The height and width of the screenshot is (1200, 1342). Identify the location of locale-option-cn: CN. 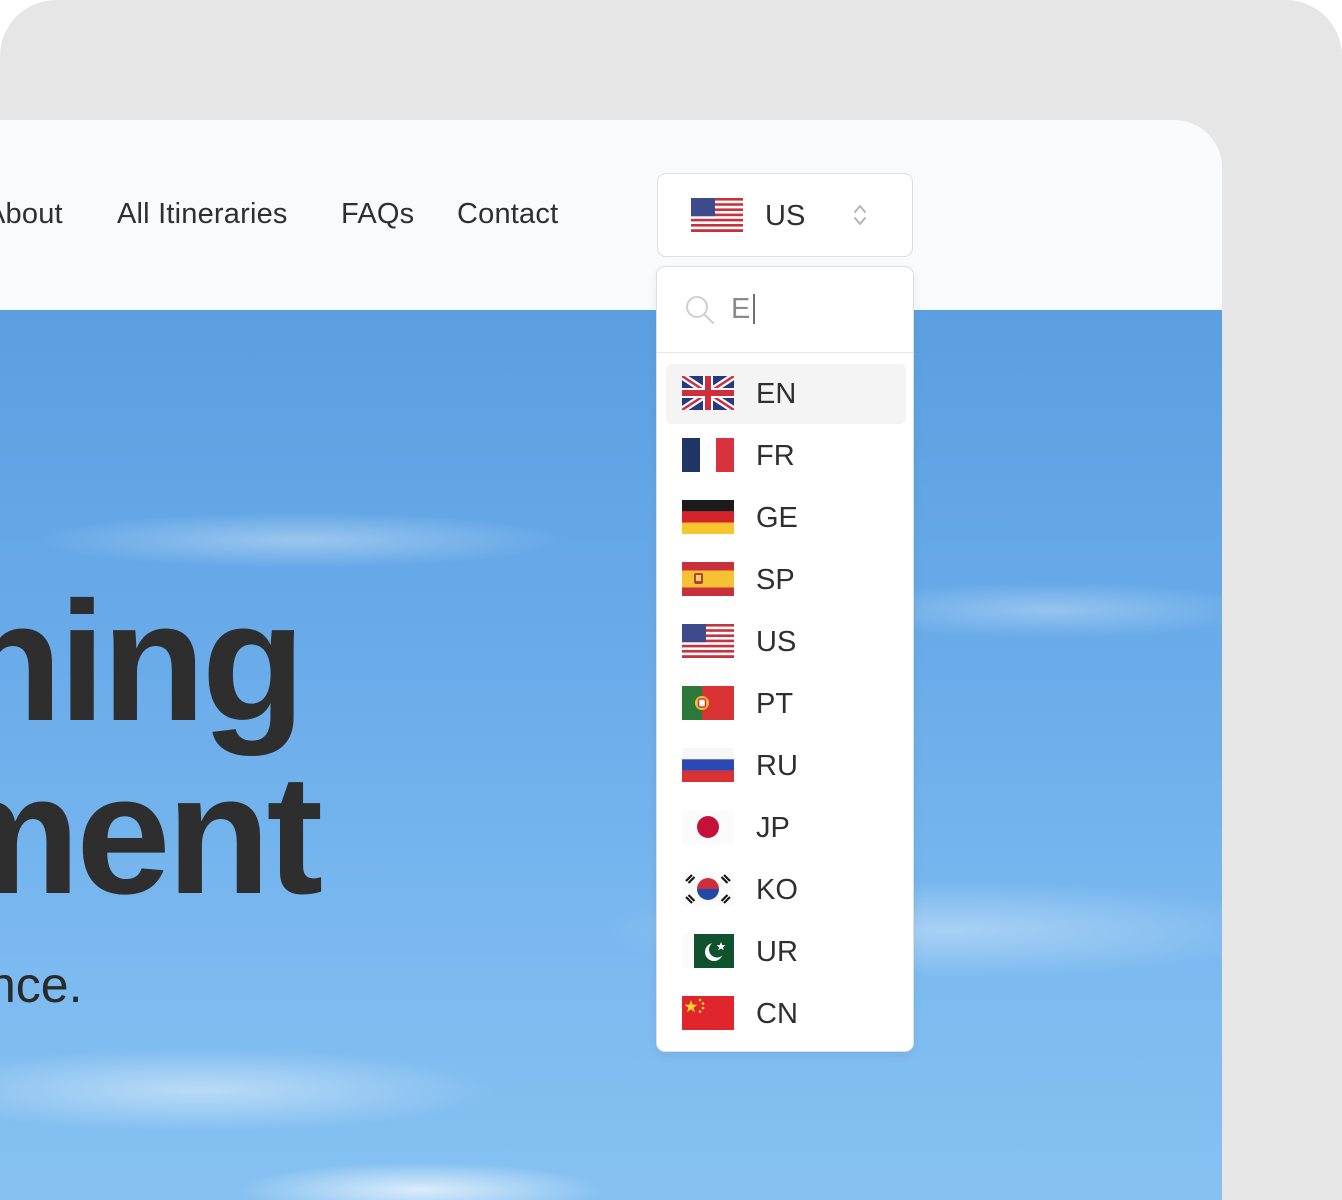
(786, 1014).